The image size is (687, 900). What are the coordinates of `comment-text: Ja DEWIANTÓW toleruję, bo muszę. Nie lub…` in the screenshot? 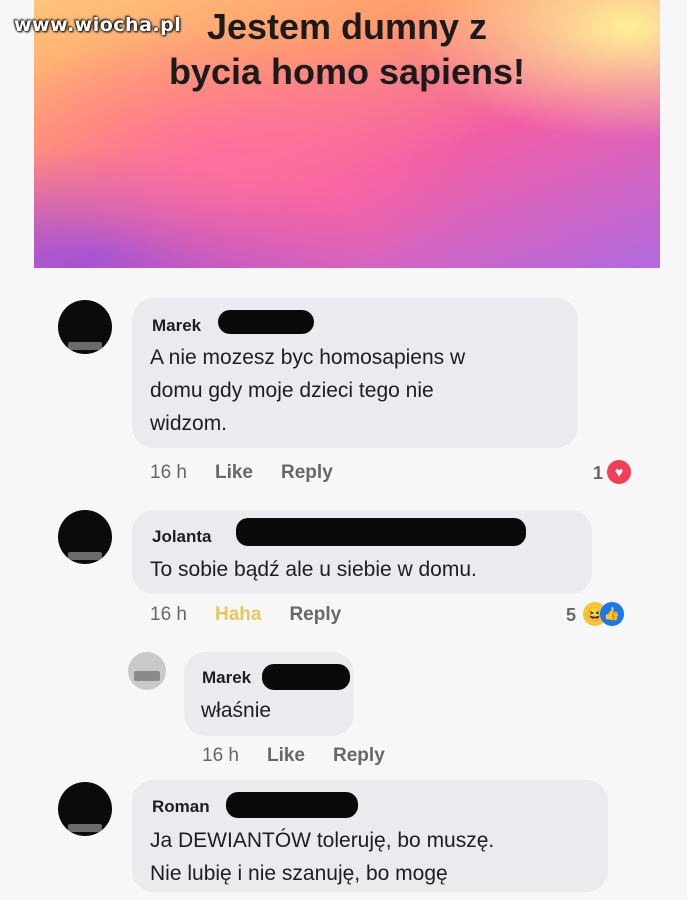 It's located at (322, 857).